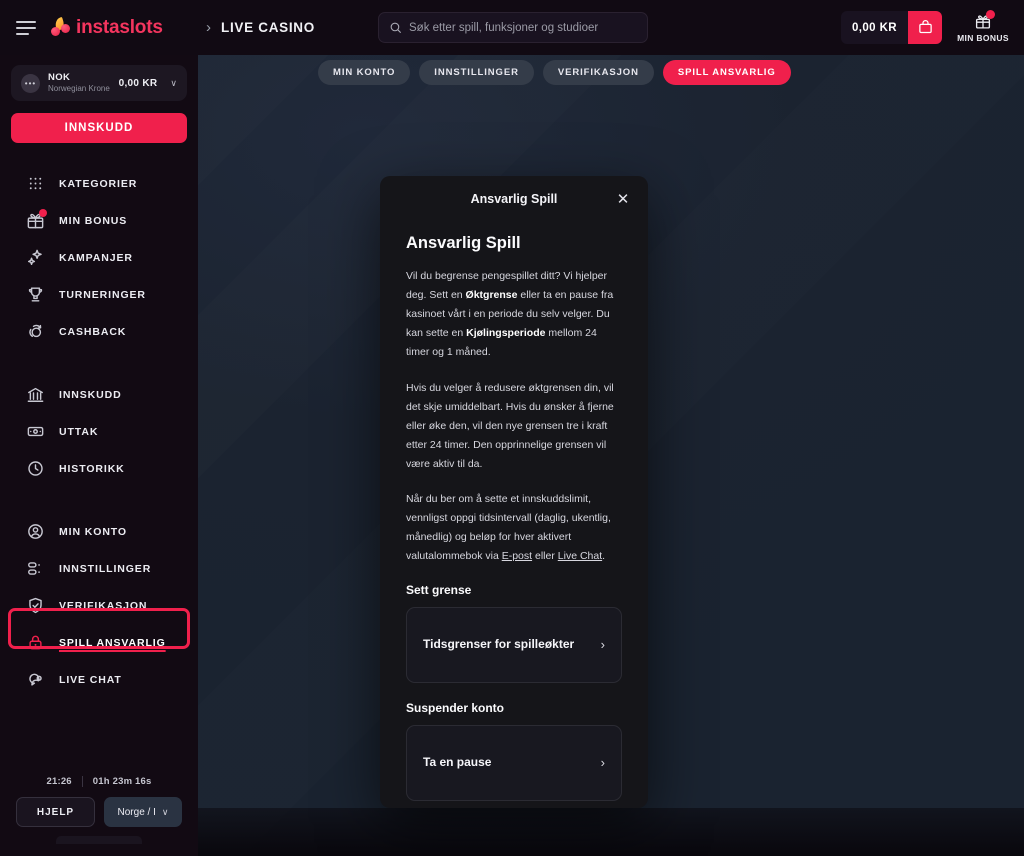 The image size is (1024, 856). I want to click on min-bonus-button: MIN BONUS, so click(983, 28).